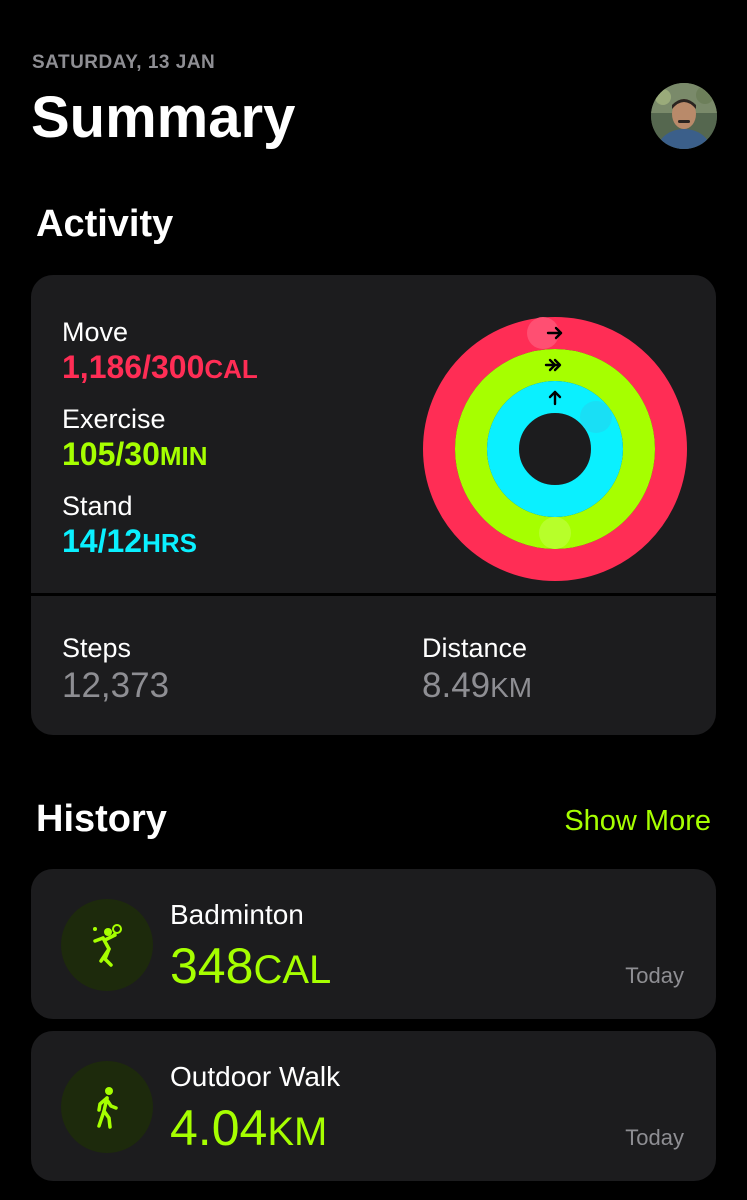  I want to click on move-value-number: 1,186/300, so click(133, 367).